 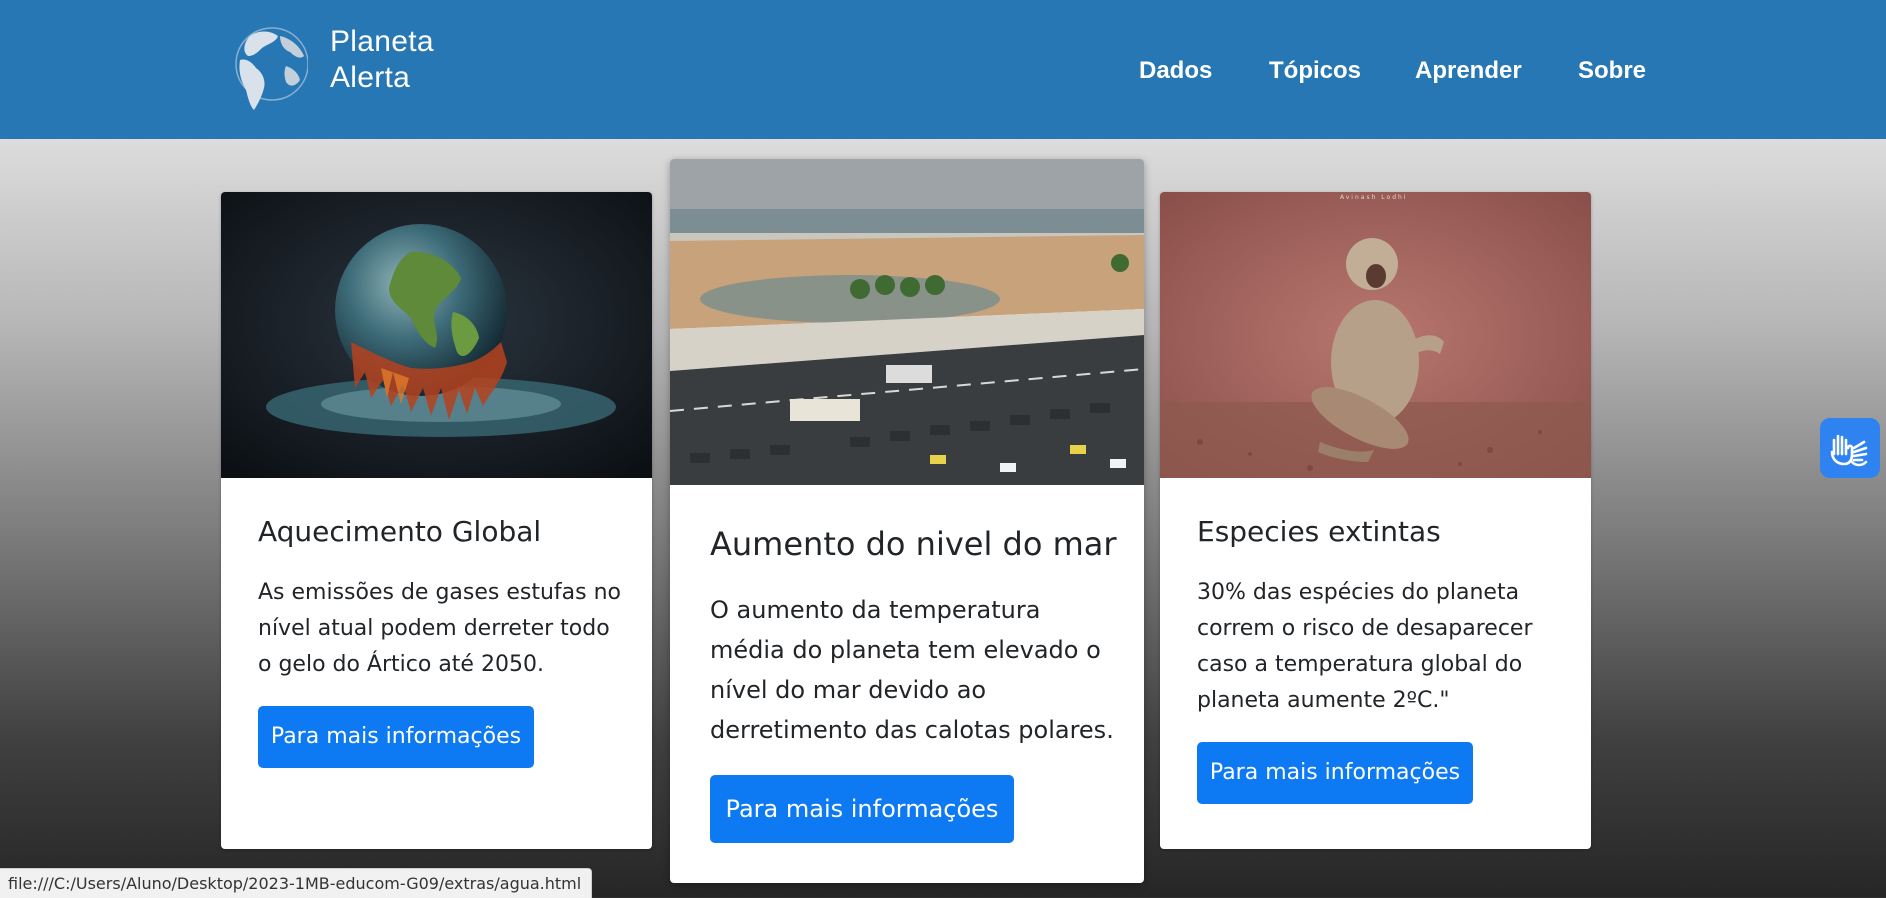 What do you see at coordinates (912, 730) in the screenshot?
I see `card-text-line: derretimento das calotas polares.` at bounding box center [912, 730].